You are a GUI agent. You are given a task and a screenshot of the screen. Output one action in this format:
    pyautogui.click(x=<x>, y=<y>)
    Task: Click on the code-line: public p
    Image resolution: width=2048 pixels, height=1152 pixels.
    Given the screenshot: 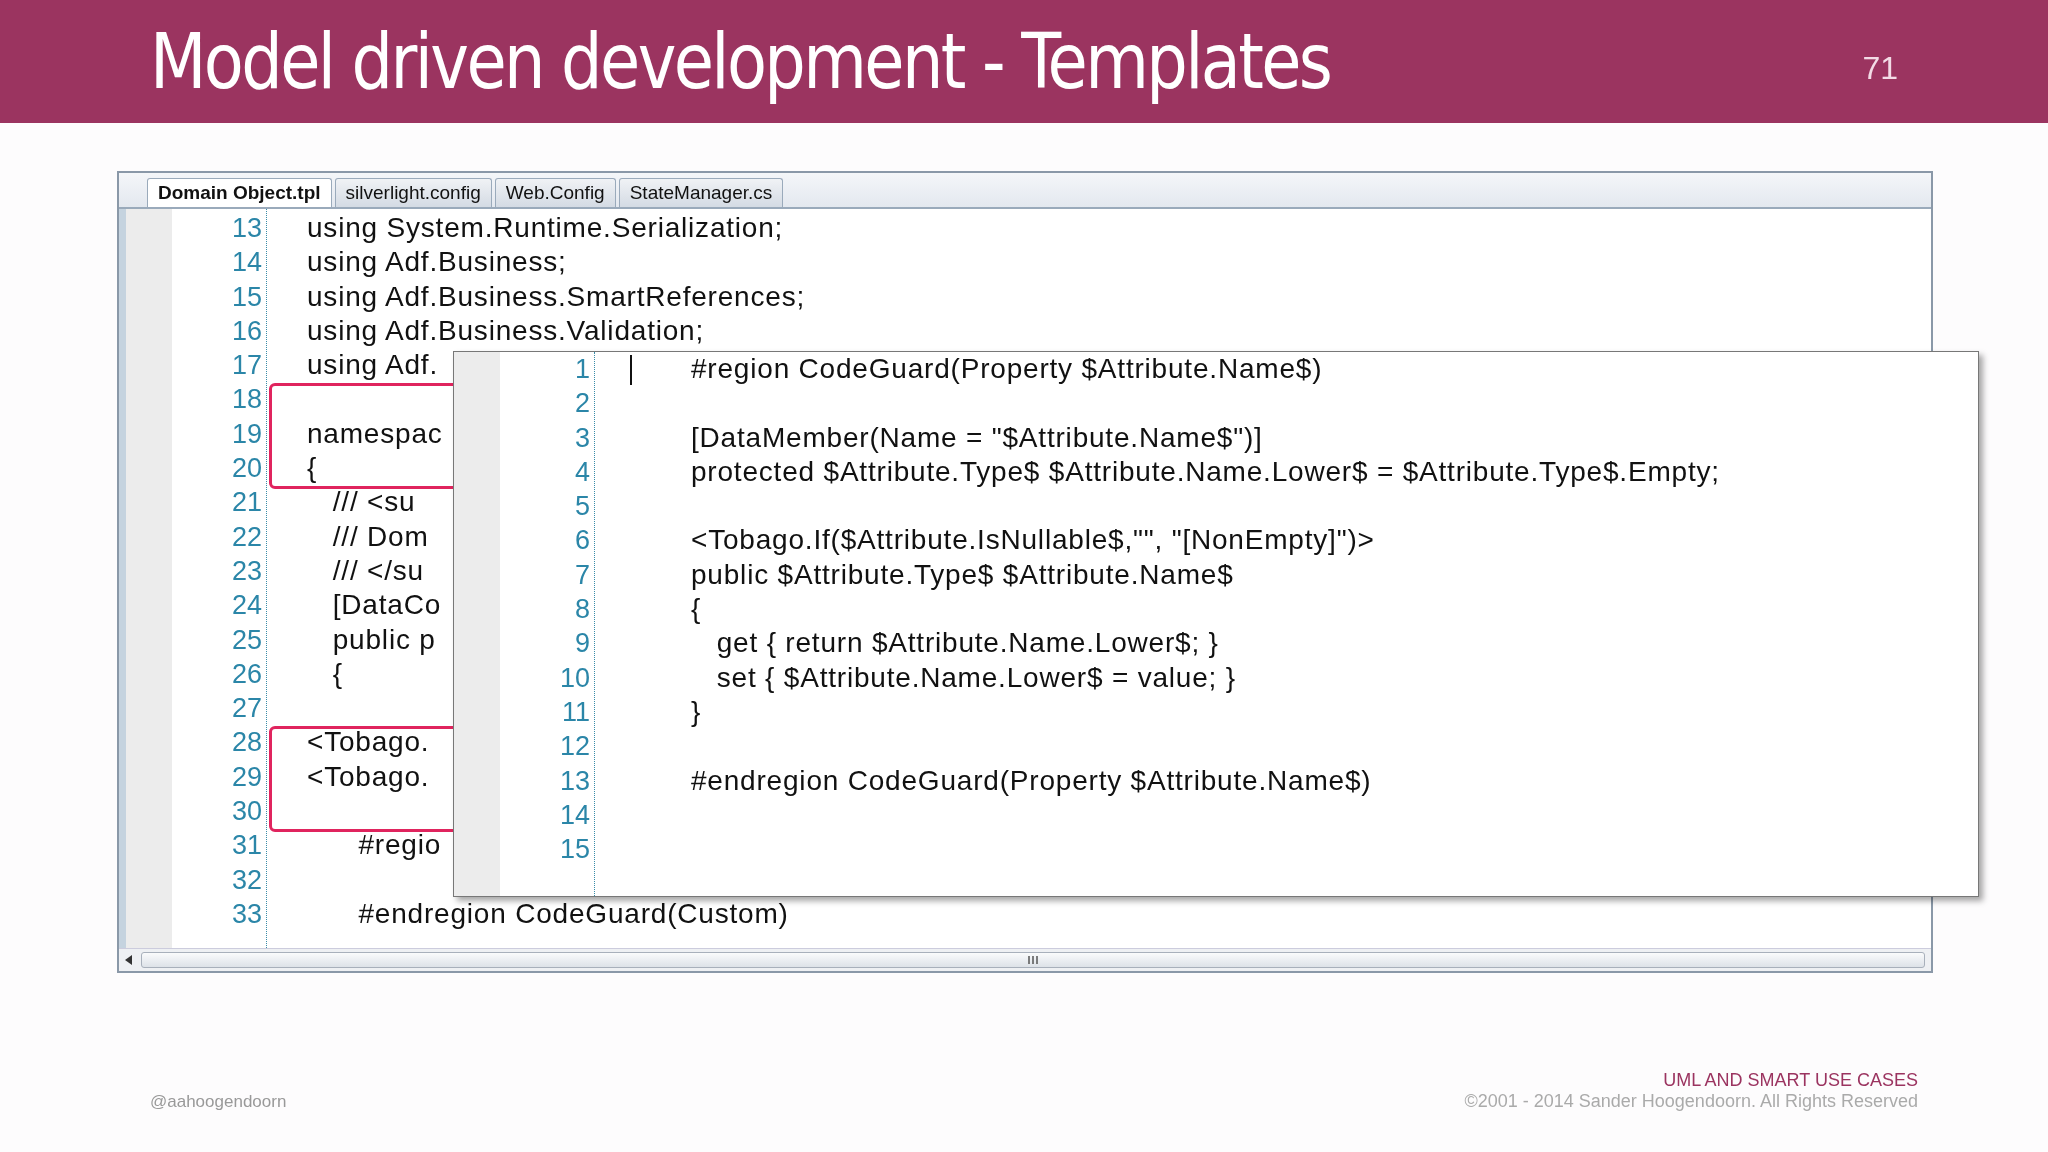 What is the action you would take?
    pyautogui.click(x=383, y=639)
    